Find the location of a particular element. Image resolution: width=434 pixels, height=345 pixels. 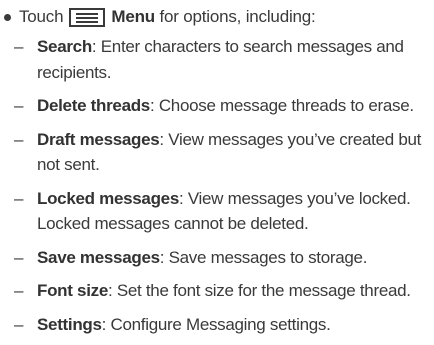

intro-line: Touch Menu for options, including: is located at coordinates (160, 17).